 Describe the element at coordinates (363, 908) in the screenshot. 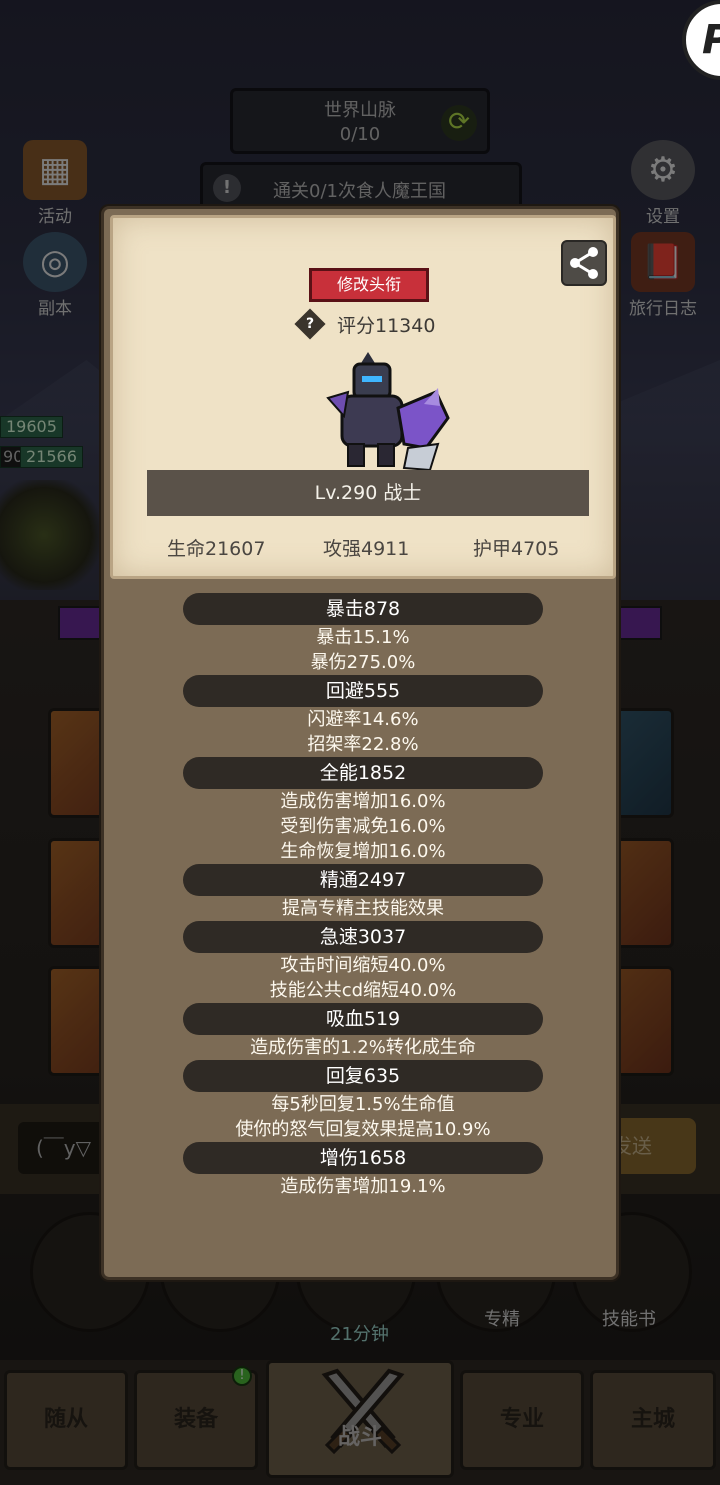

I see `attr-line: 提高专精主技能效果` at that location.